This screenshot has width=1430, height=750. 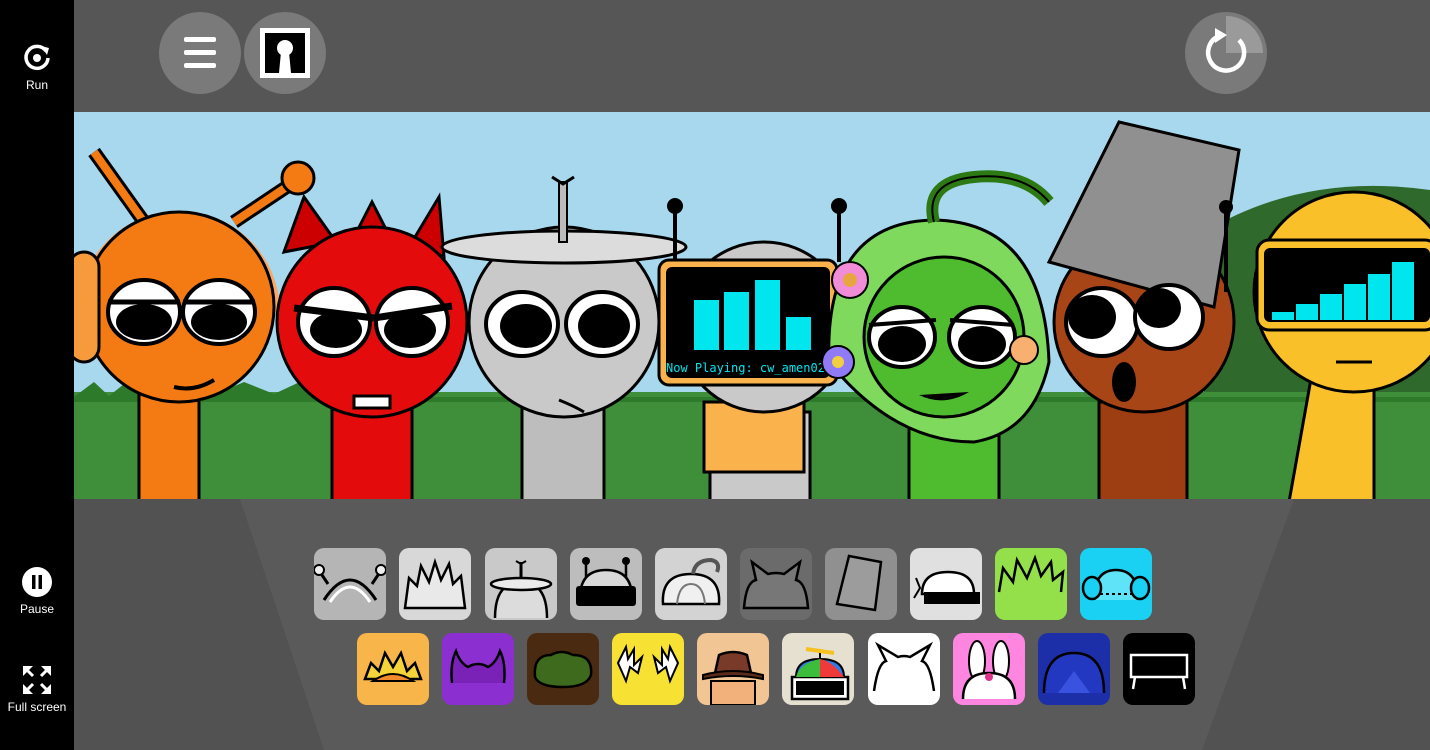 What do you see at coordinates (1234, 44) in the screenshot?
I see `restart-icon` at bounding box center [1234, 44].